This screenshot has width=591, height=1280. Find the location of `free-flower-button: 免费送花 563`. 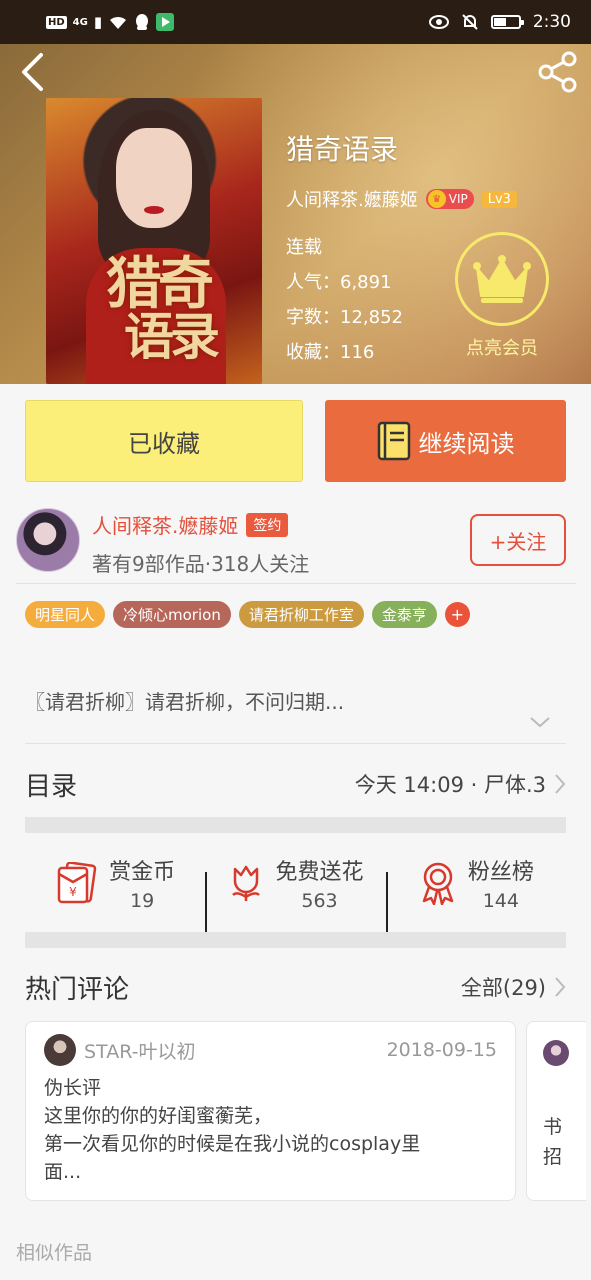

free-flower-button: 免费送花 563 is located at coordinates (295, 894).